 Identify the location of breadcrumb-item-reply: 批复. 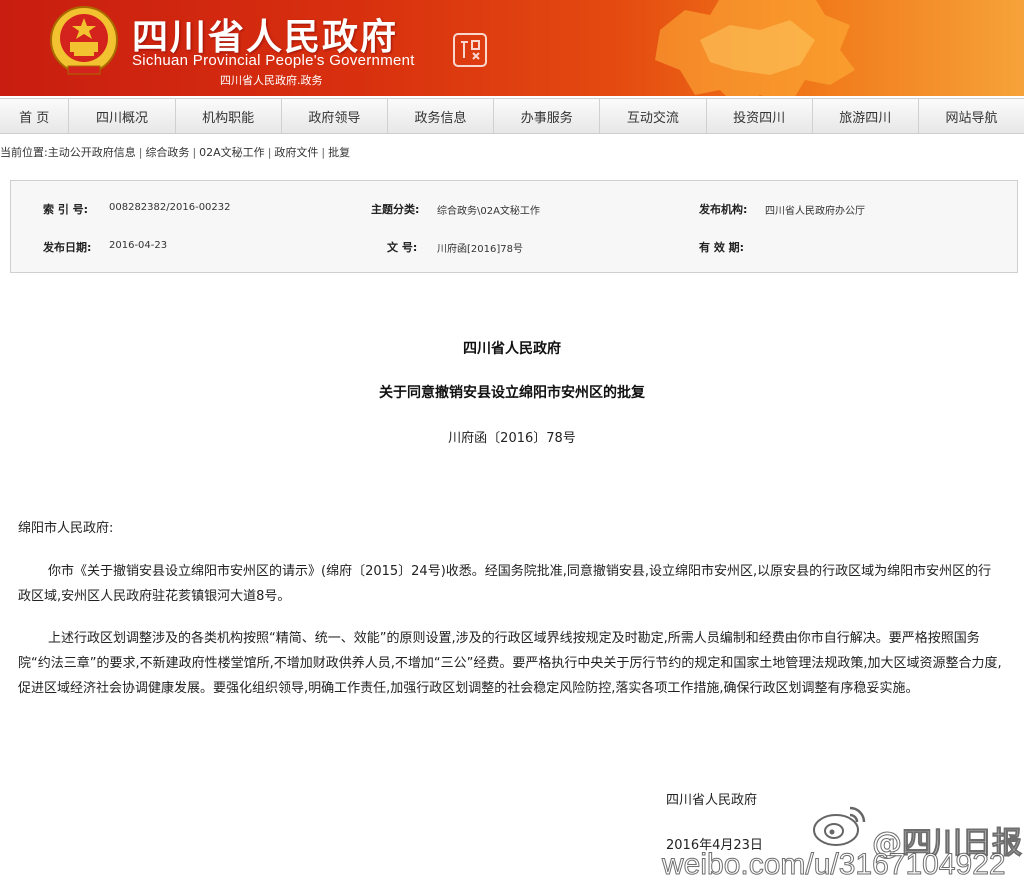
(339, 152).